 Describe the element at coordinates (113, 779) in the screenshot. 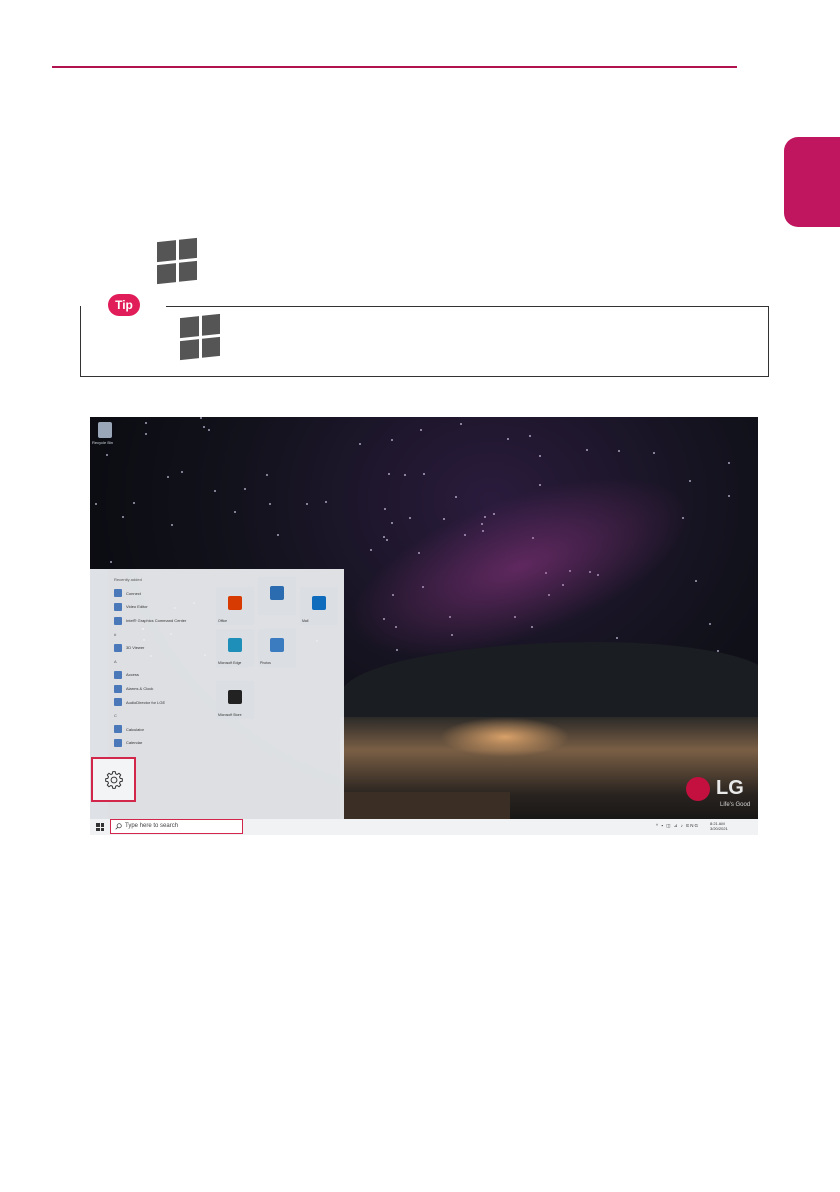

I see `settings-button` at that location.